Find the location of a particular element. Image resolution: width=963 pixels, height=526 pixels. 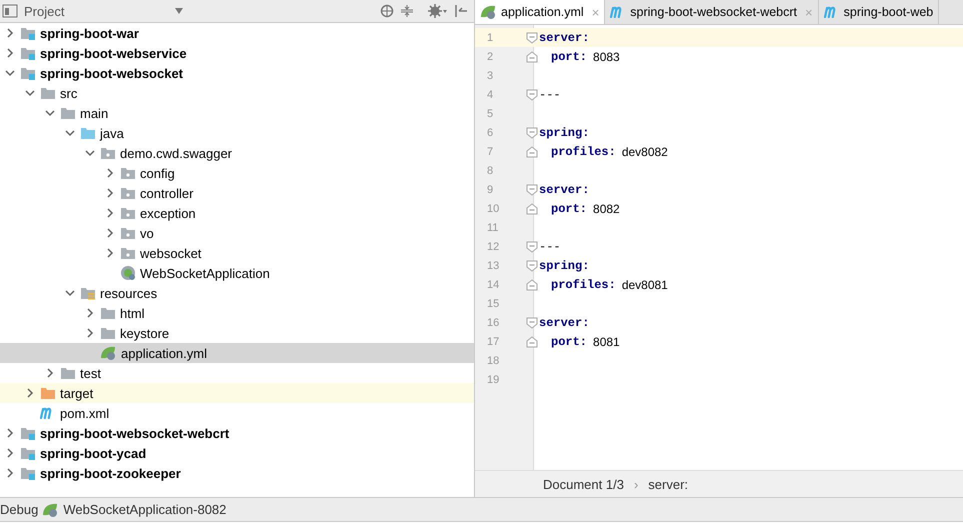

tree-row: spring-boot-ycad is located at coordinates (237, 453).